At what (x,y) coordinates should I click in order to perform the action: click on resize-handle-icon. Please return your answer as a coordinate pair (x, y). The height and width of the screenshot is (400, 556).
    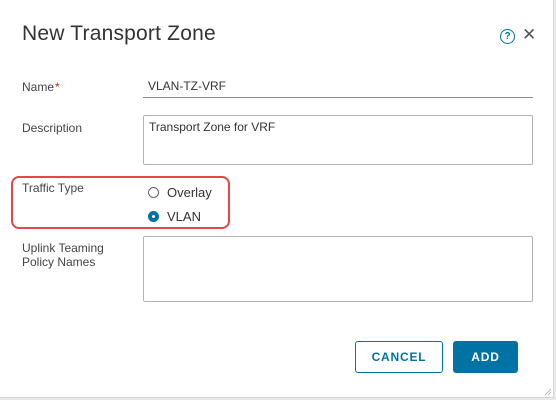
    Looking at the image, I should click on (548, 392).